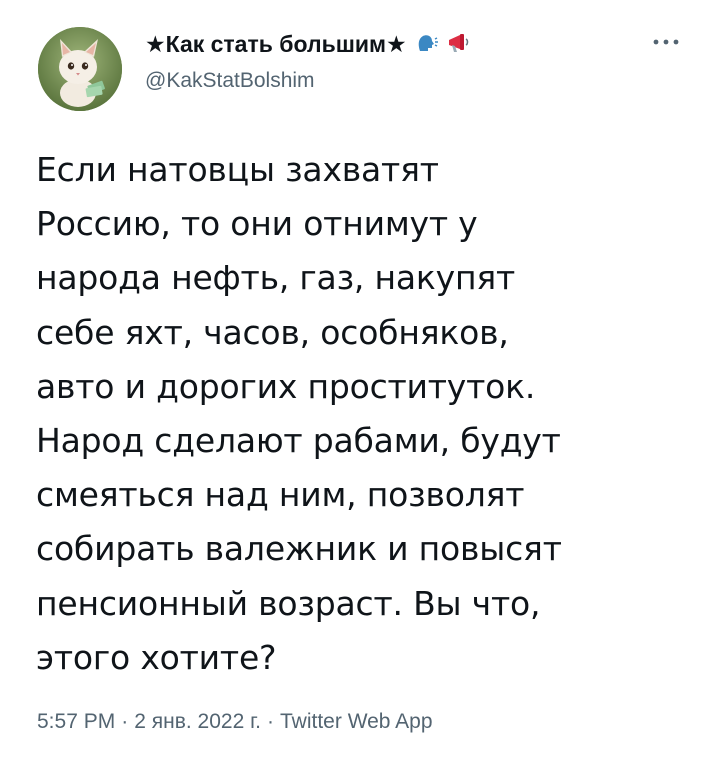  Describe the element at coordinates (280, 495) in the screenshot. I see `tweet-text-line: смеяться над ним, позволят` at that location.